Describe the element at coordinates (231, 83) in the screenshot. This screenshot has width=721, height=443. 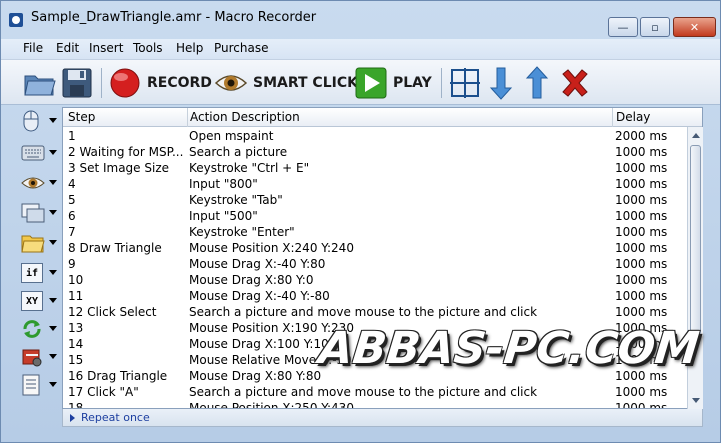
I see `eye-icon` at that location.